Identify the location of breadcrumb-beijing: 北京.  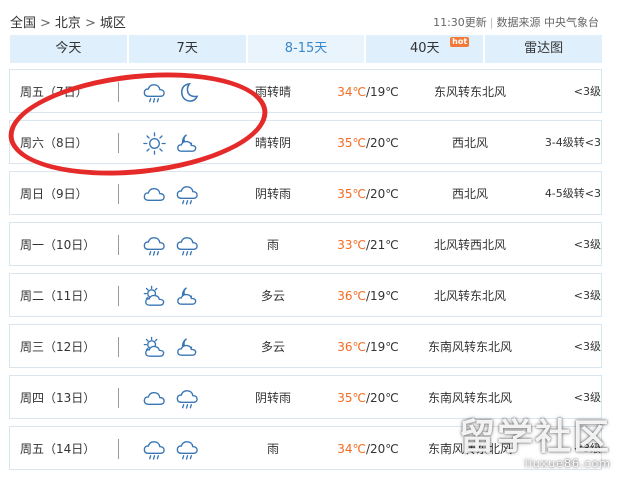
(68, 23).